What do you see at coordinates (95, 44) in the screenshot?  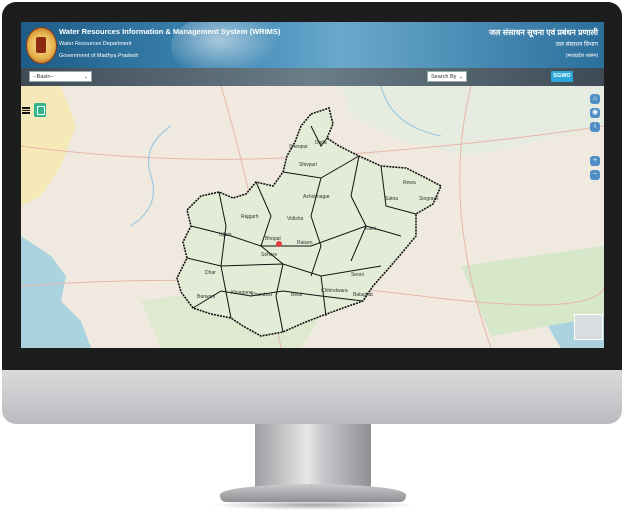 I see `department-name: Water Resources Department` at bounding box center [95, 44].